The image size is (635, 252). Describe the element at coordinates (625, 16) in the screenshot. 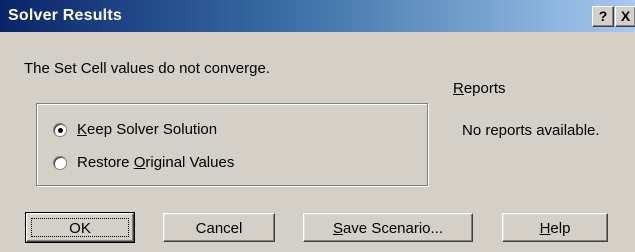

I see `close-icon: X` at that location.